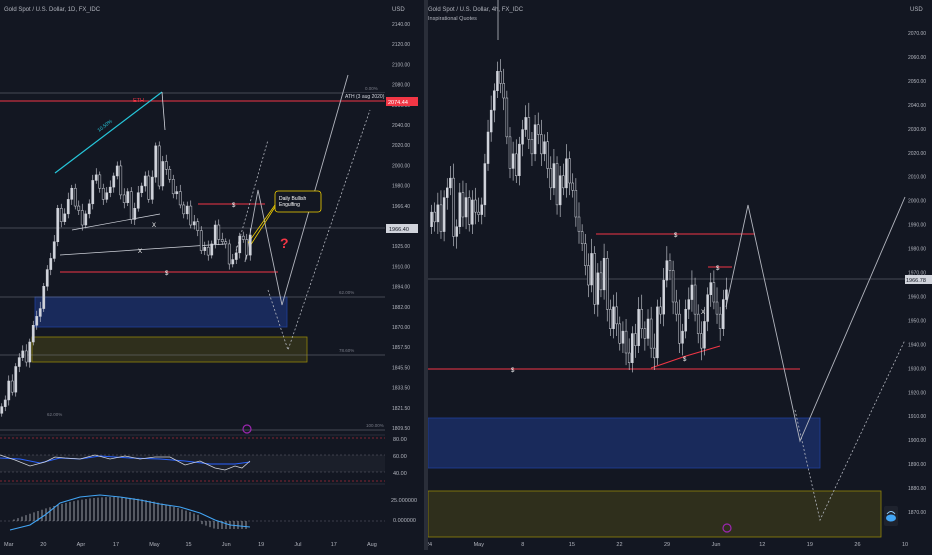 Image resolution: width=932 pixels, height=555 pixels. What do you see at coordinates (917, 441) in the screenshot?
I see `right-y-tick: 1900.00` at bounding box center [917, 441].